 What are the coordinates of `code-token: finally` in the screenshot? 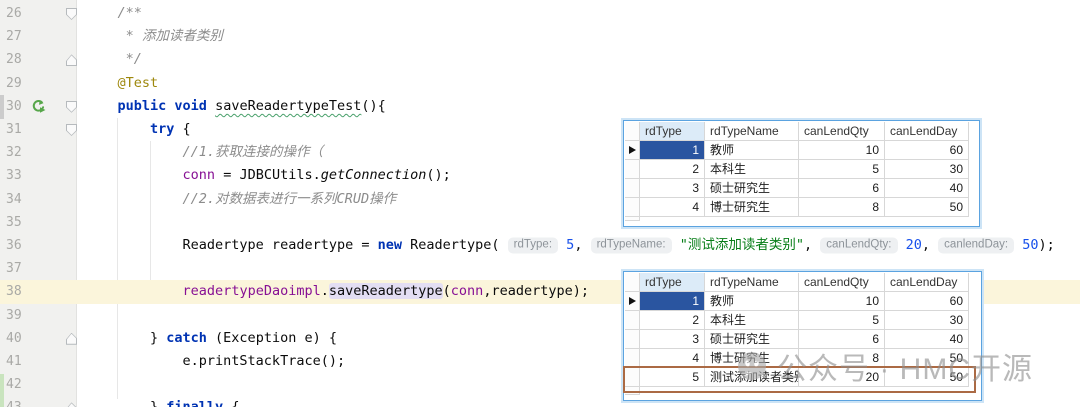 It's located at (194, 403).